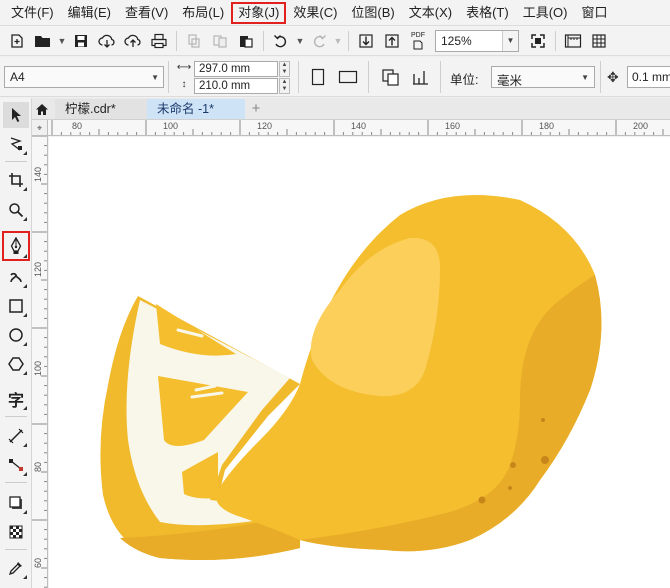 Image resolution: width=670 pixels, height=588 pixels. Describe the element at coordinates (543, 77) in the screenshot. I see `units-select: 毫米 ▼` at that location.